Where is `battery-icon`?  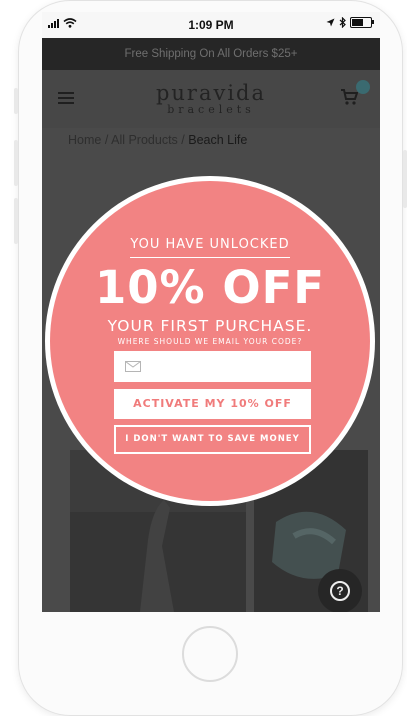
battery-icon is located at coordinates (362, 22).